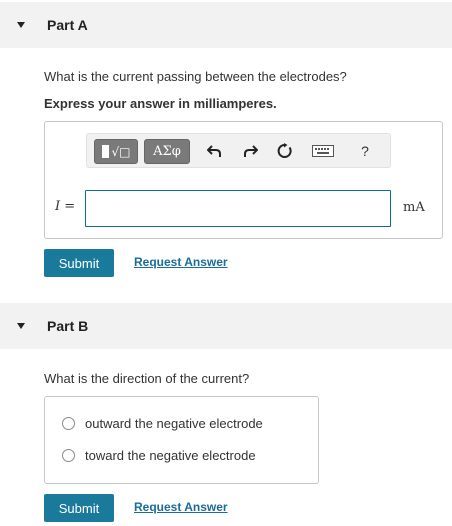  I want to click on part-b-submit-button: Submit, so click(79, 508).